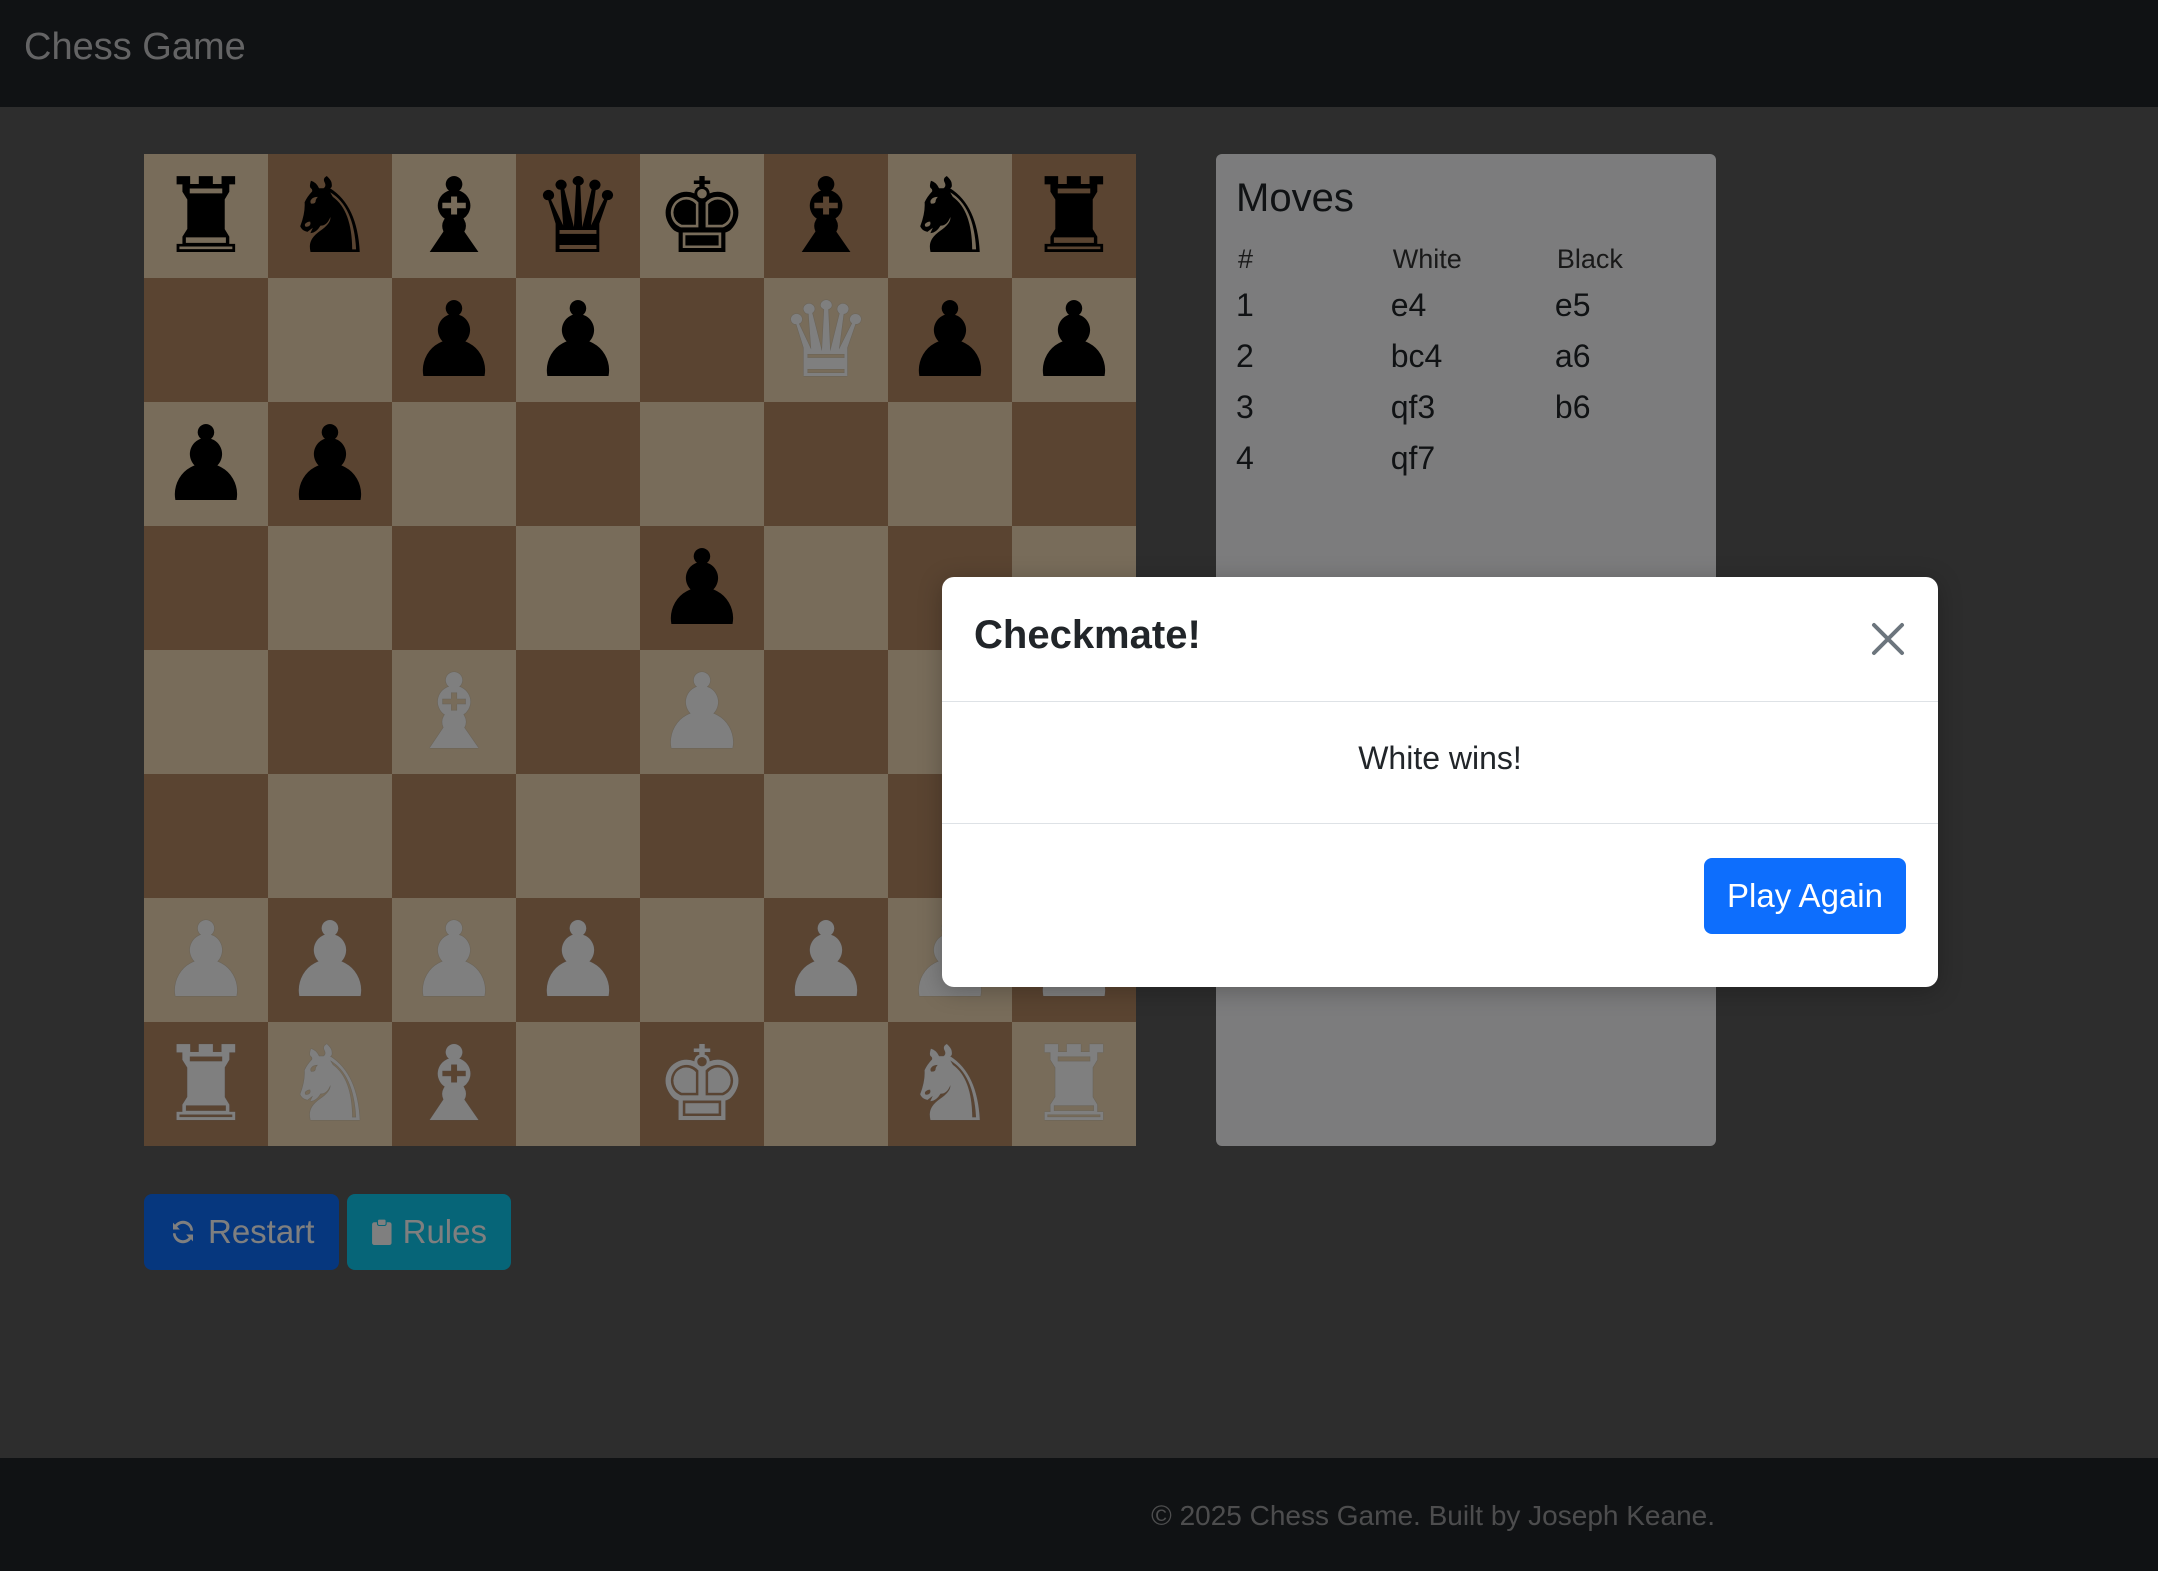 Image resolution: width=2158 pixels, height=1571 pixels. I want to click on close-button, so click(1888, 639).